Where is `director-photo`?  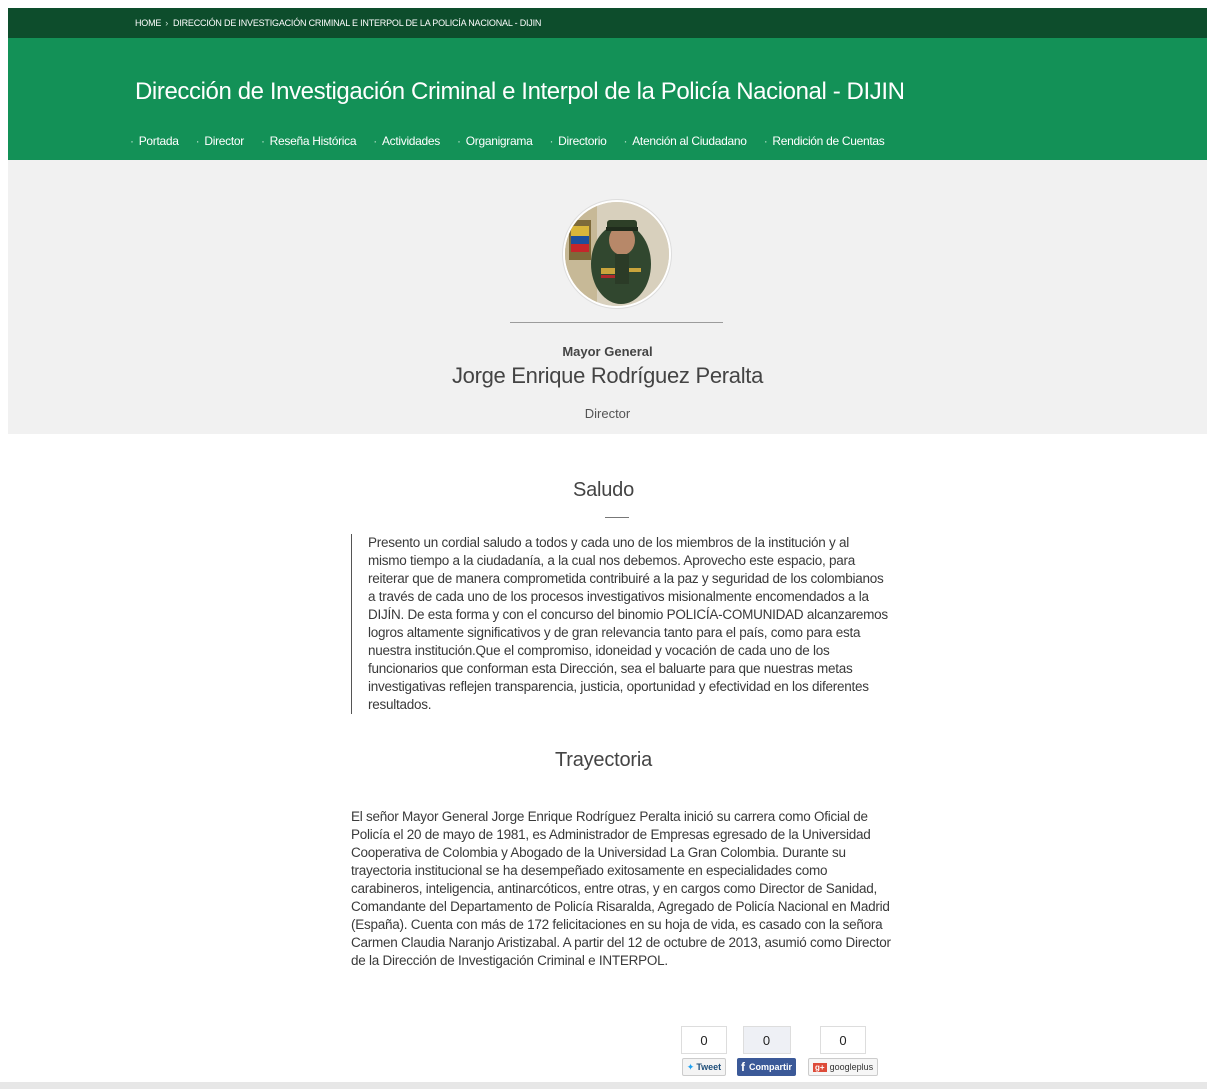 director-photo is located at coordinates (617, 254).